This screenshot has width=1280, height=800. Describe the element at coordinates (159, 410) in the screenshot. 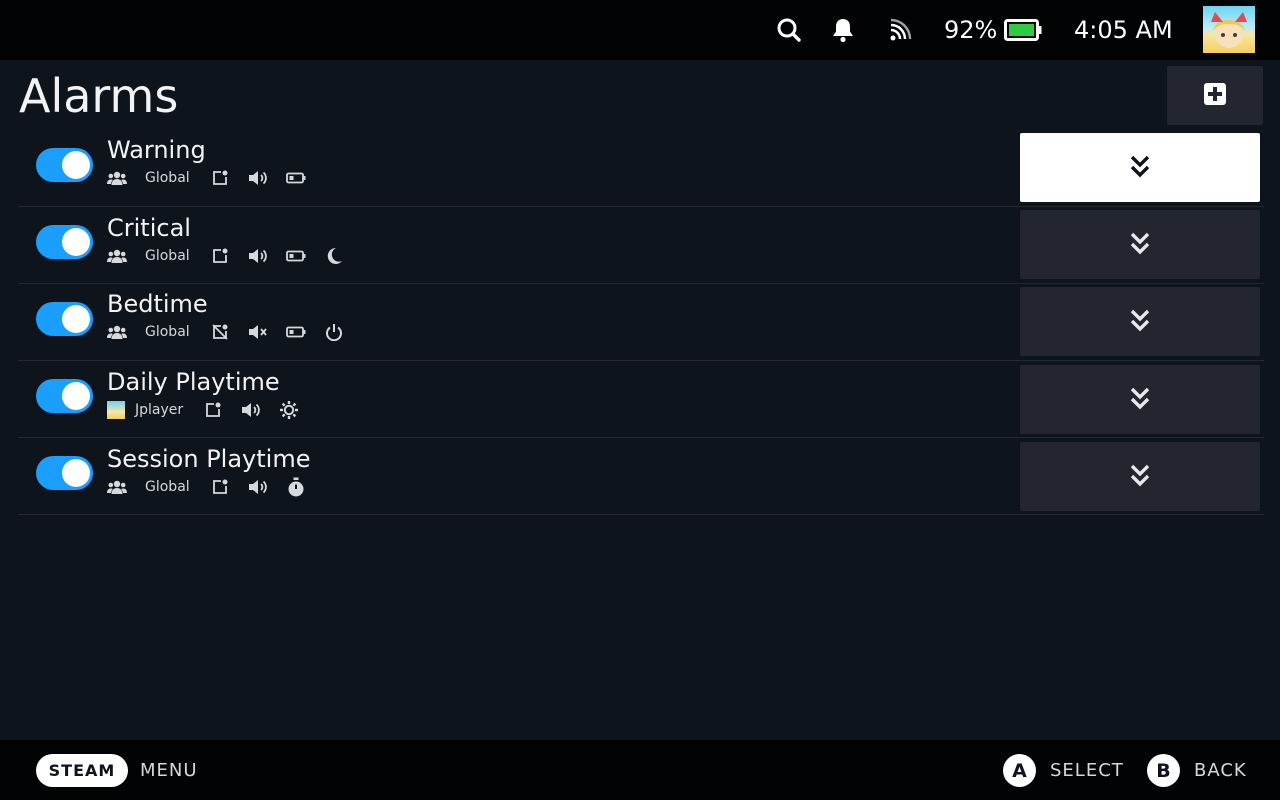

I see `alarm-owner: Jplayer` at that location.